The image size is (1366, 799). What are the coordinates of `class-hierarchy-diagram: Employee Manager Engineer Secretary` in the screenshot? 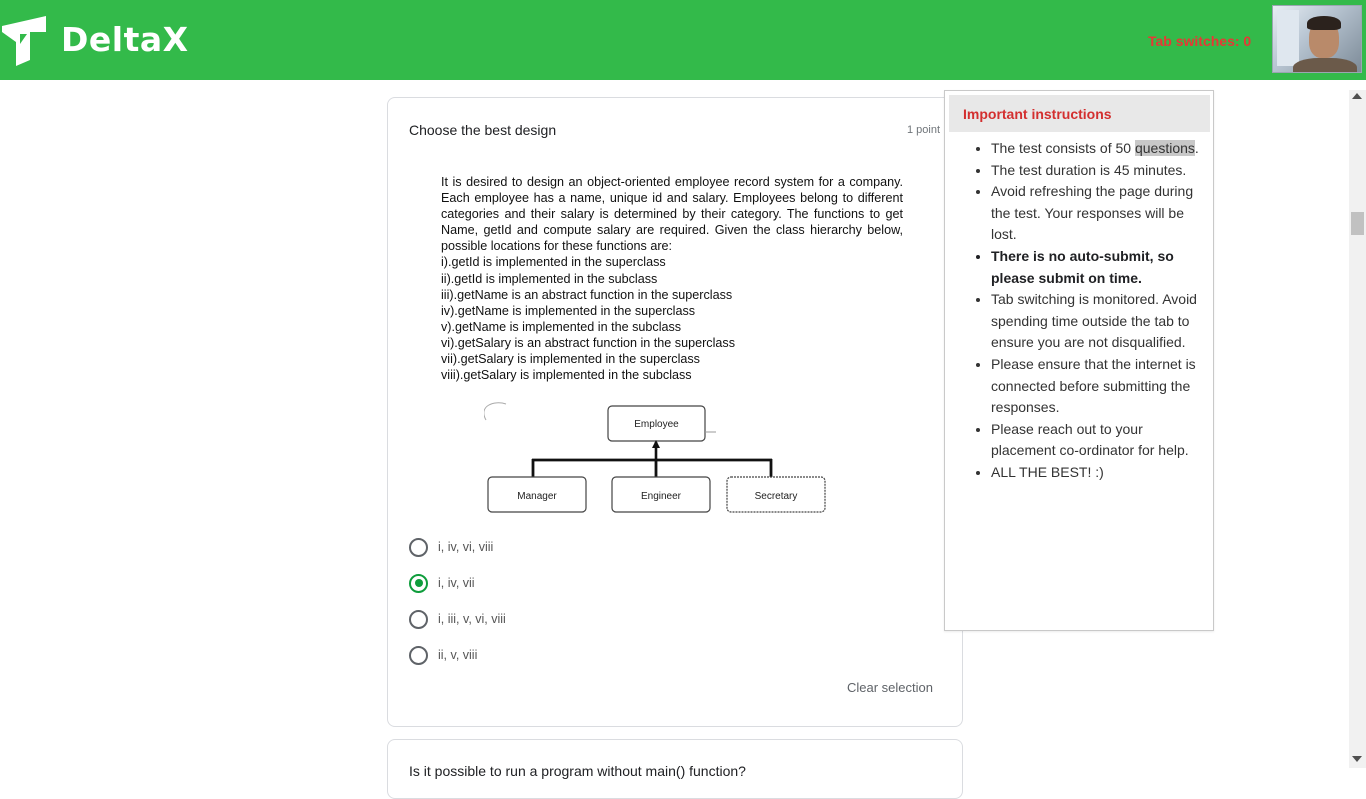 It's located at (655, 457).